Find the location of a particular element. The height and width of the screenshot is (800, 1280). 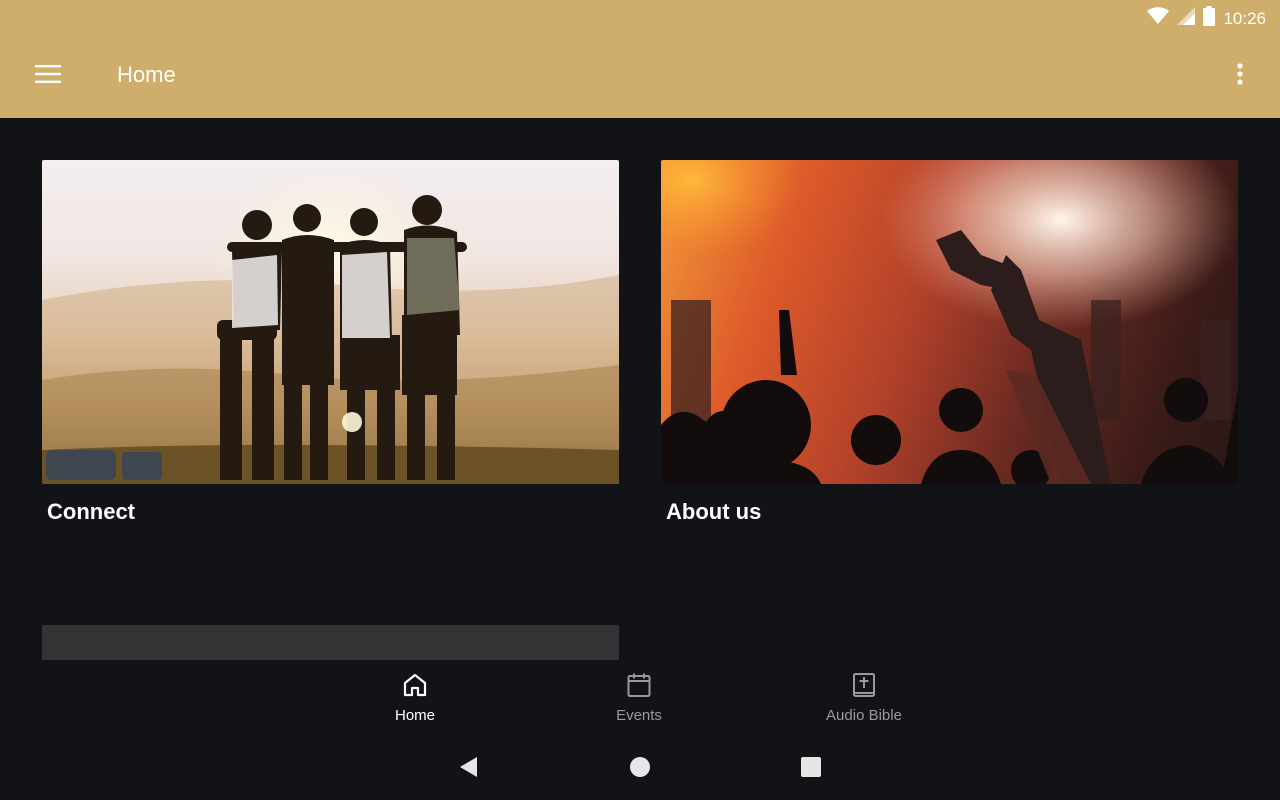

signal-icon is located at coordinates (1186, 18).